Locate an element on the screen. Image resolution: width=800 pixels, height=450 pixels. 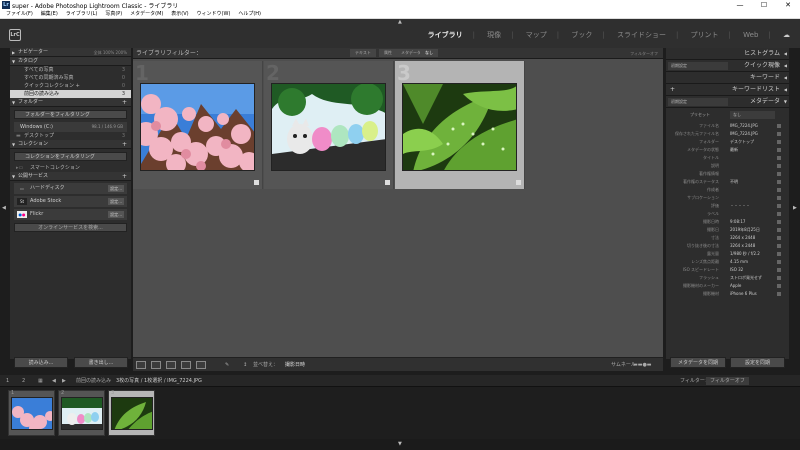
grid-return-icon: ▦ is located at coordinates (40, 381).